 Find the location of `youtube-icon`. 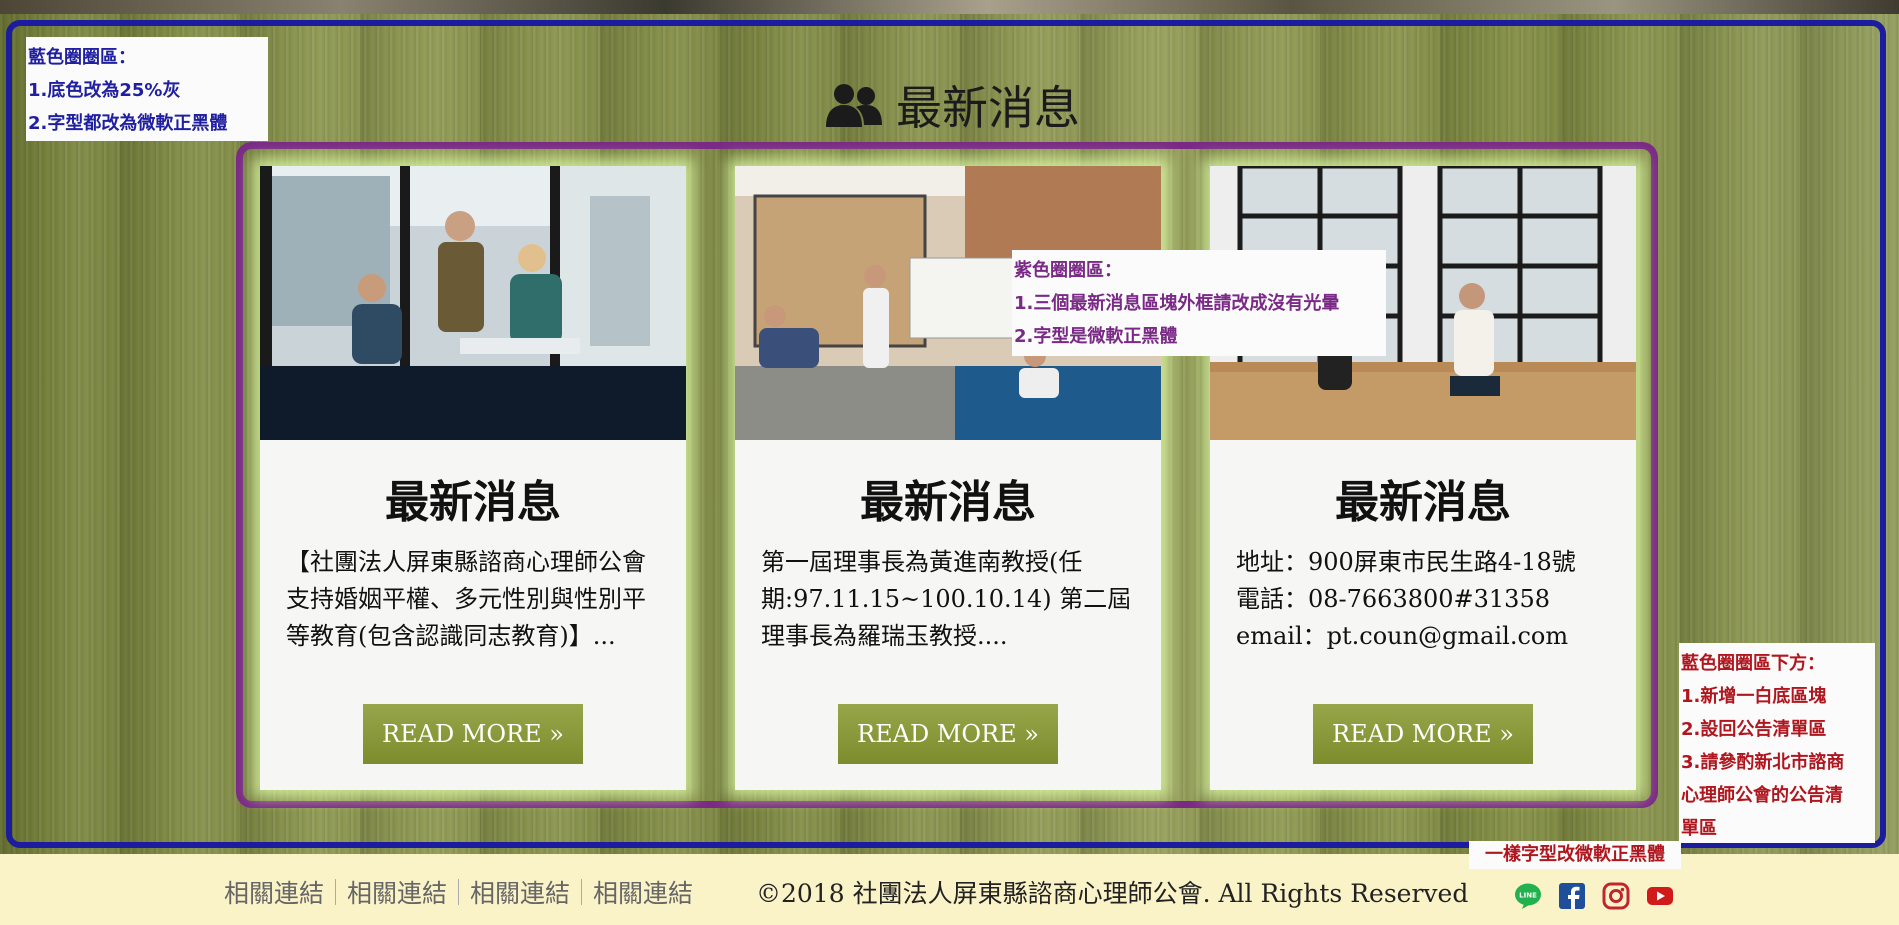

youtube-icon is located at coordinates (1660, 896).